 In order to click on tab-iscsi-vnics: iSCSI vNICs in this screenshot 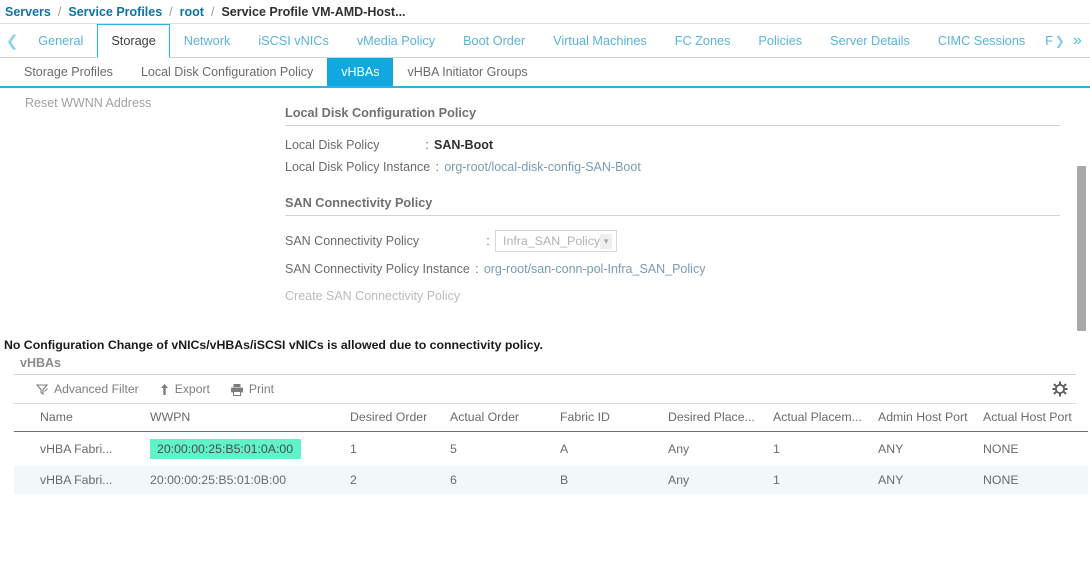, I will do `click(293, 40)`.